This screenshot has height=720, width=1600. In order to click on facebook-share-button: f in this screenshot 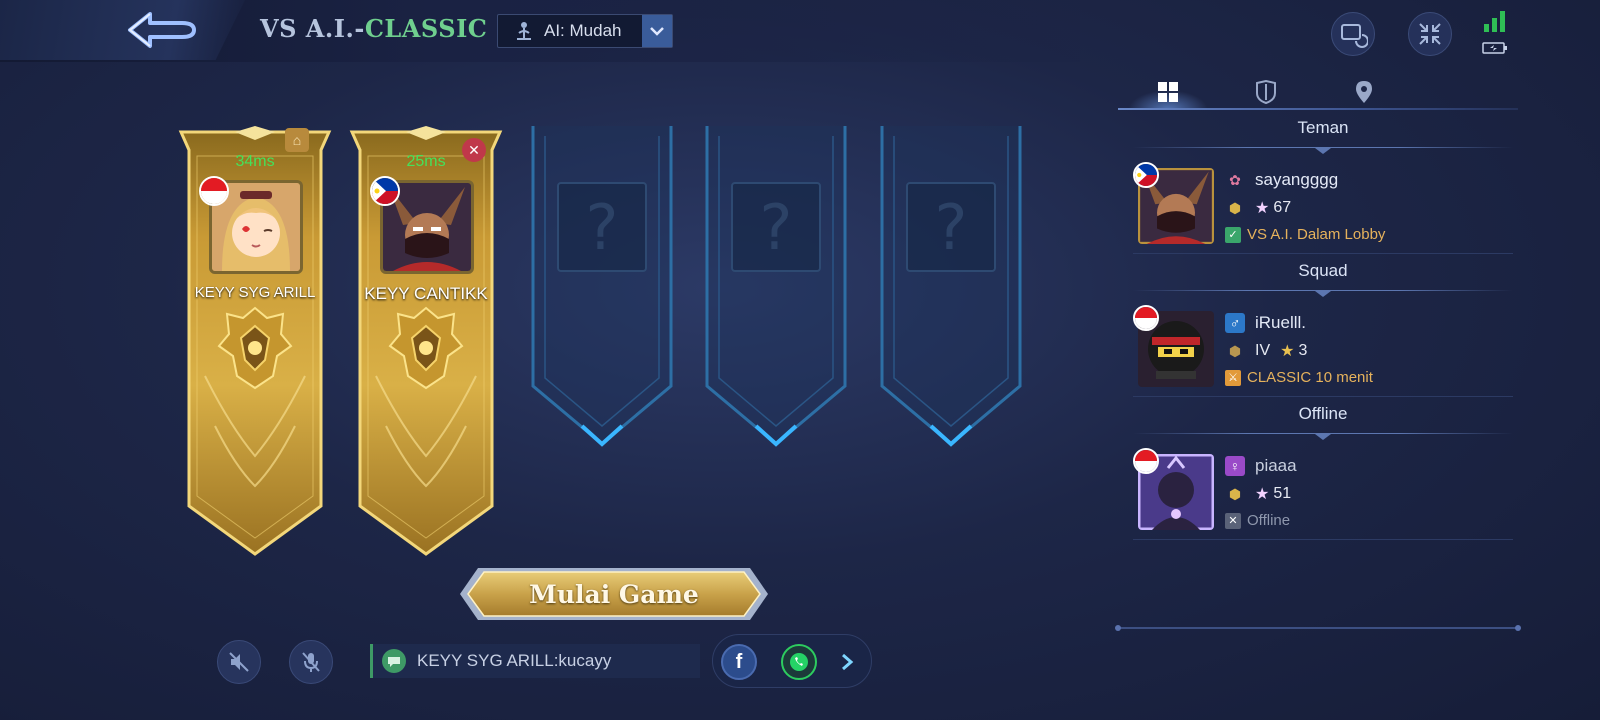, I will do `click(739, 662)`.